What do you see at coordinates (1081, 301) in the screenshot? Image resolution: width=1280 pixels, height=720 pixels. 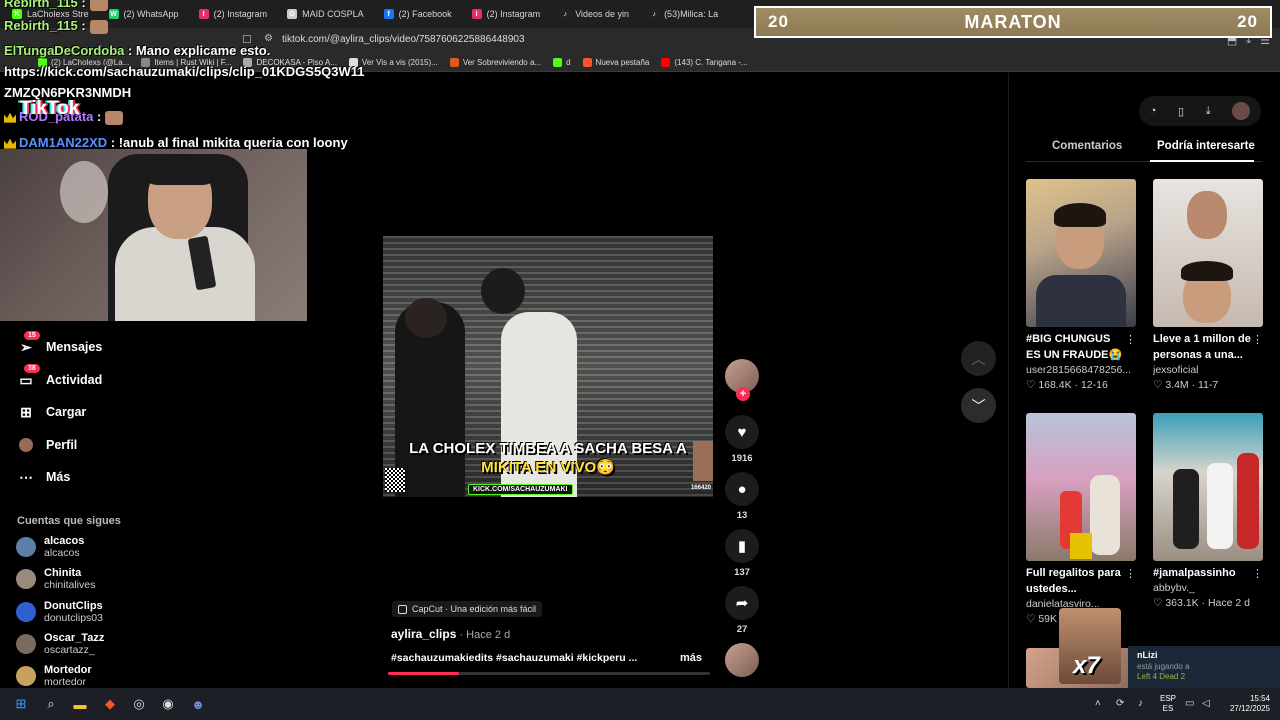 I see `thumbnail-body` at bounding box center [1081, 301].